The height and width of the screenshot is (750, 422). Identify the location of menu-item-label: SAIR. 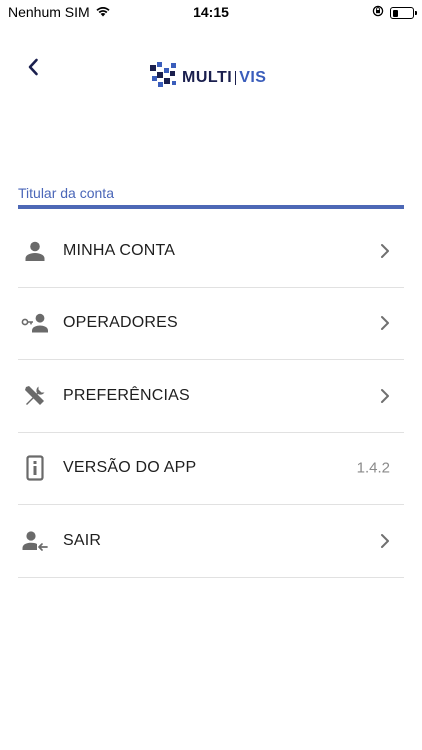
(82, 540).